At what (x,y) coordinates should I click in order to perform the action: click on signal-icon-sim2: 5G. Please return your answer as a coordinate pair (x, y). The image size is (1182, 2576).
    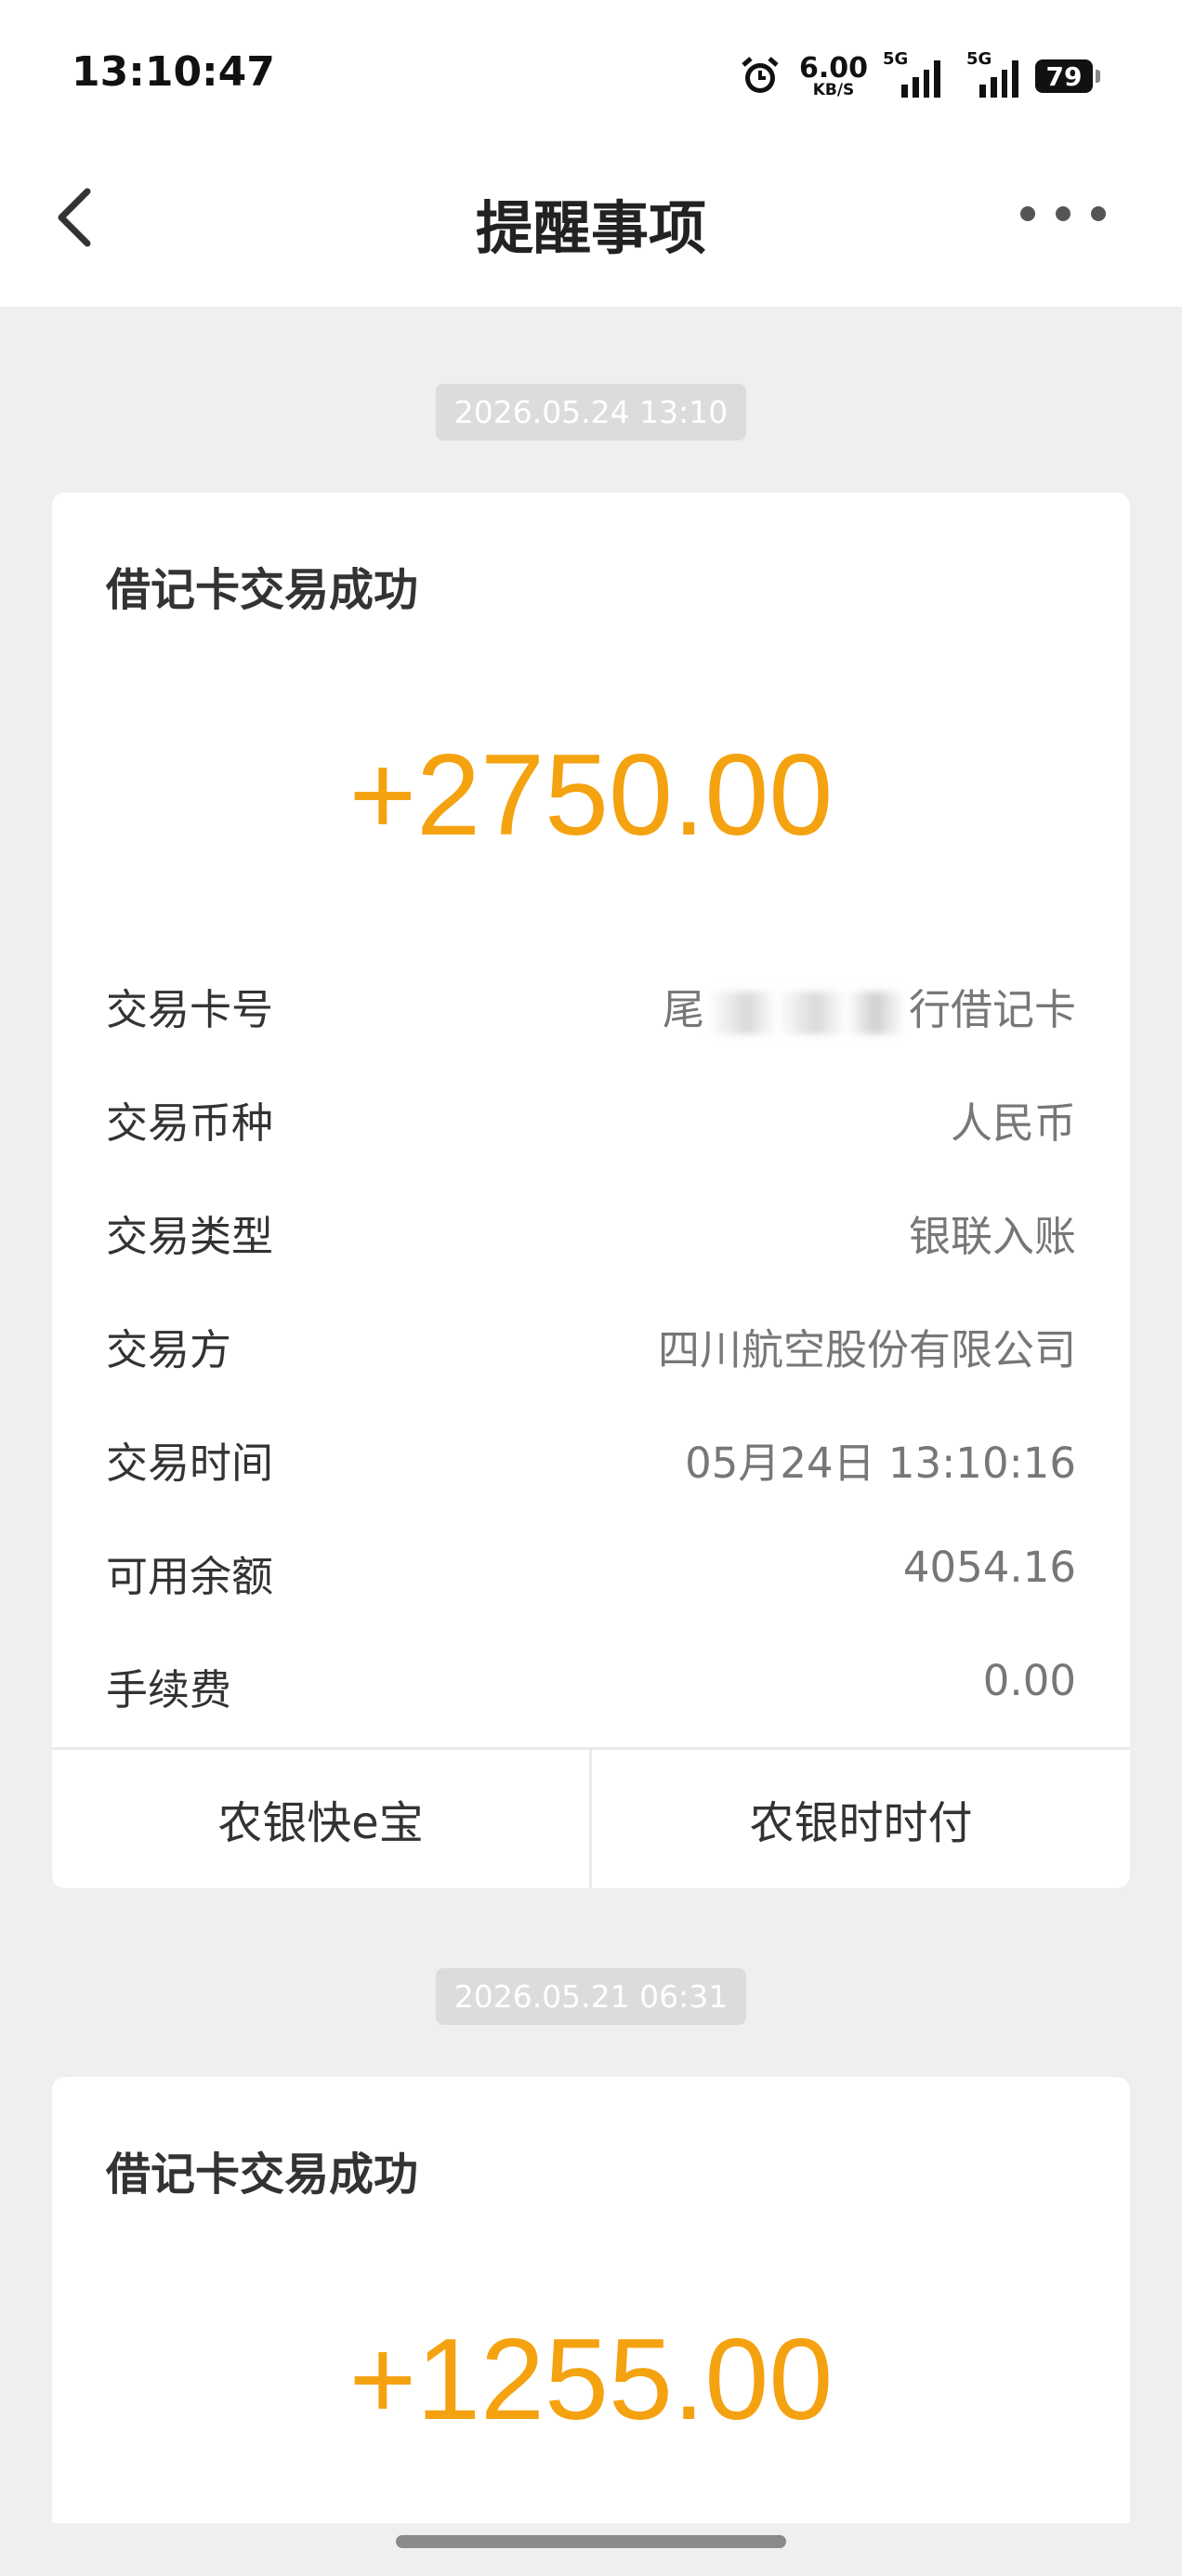
    Looking at the image, I should click on (987, 73).